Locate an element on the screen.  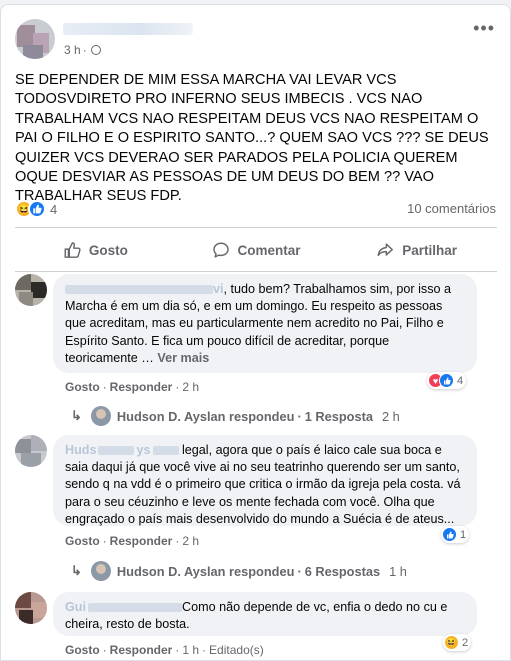
commenter-name: Huds ys is located at coordinates (122, 450).